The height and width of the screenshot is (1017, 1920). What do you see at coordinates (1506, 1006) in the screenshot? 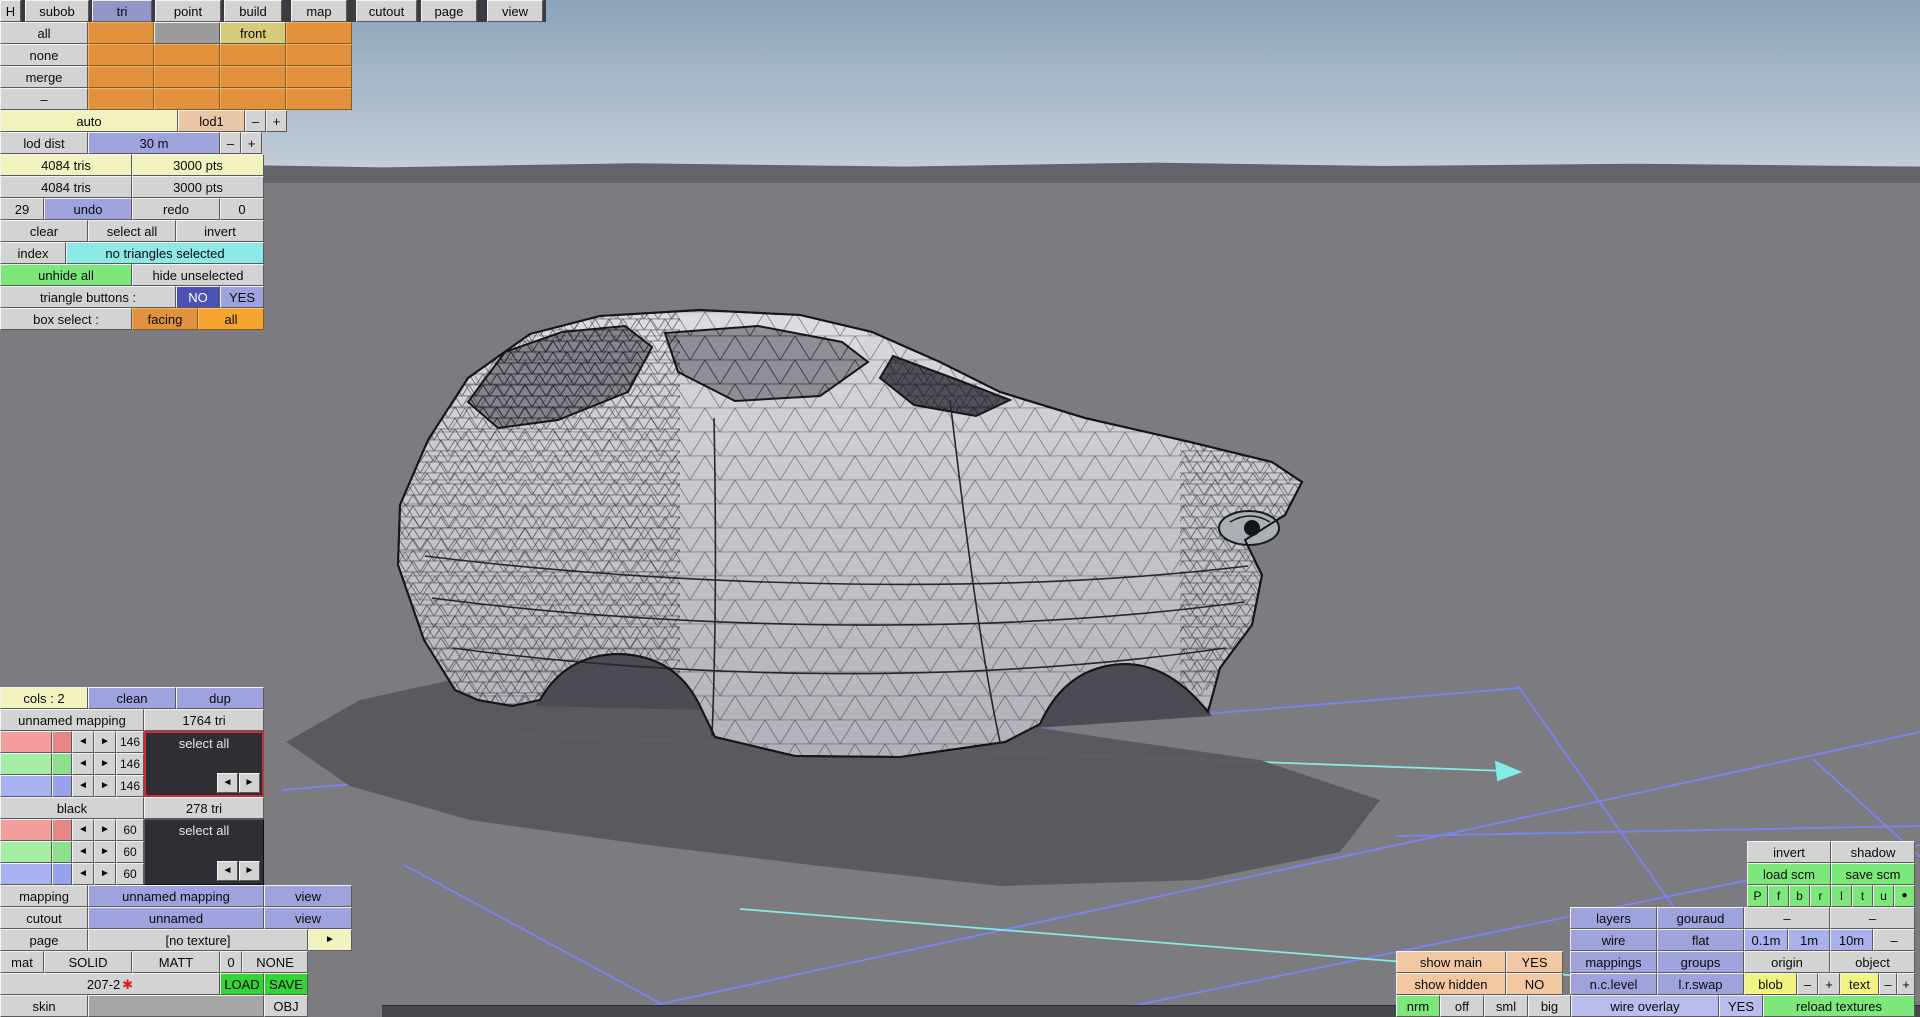
I see `nrm-sml-button: sml` at bounding box center [1506, 1006].